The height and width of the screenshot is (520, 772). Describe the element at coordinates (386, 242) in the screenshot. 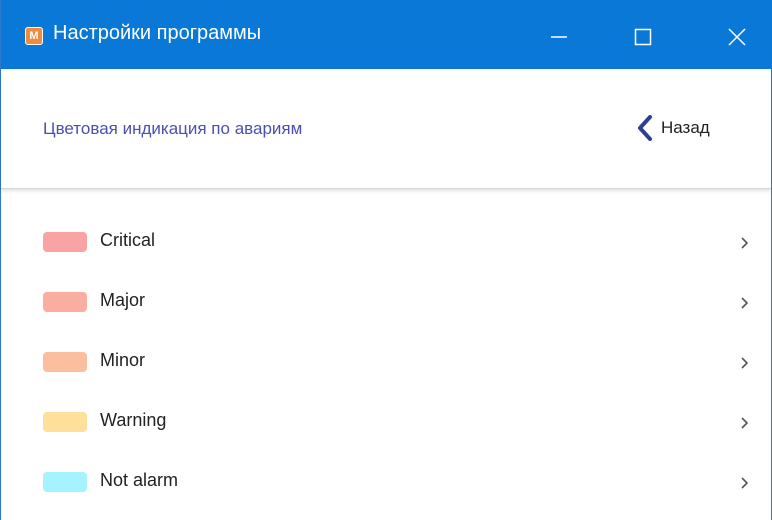

I see `list-item-critical: Critical` at that location.